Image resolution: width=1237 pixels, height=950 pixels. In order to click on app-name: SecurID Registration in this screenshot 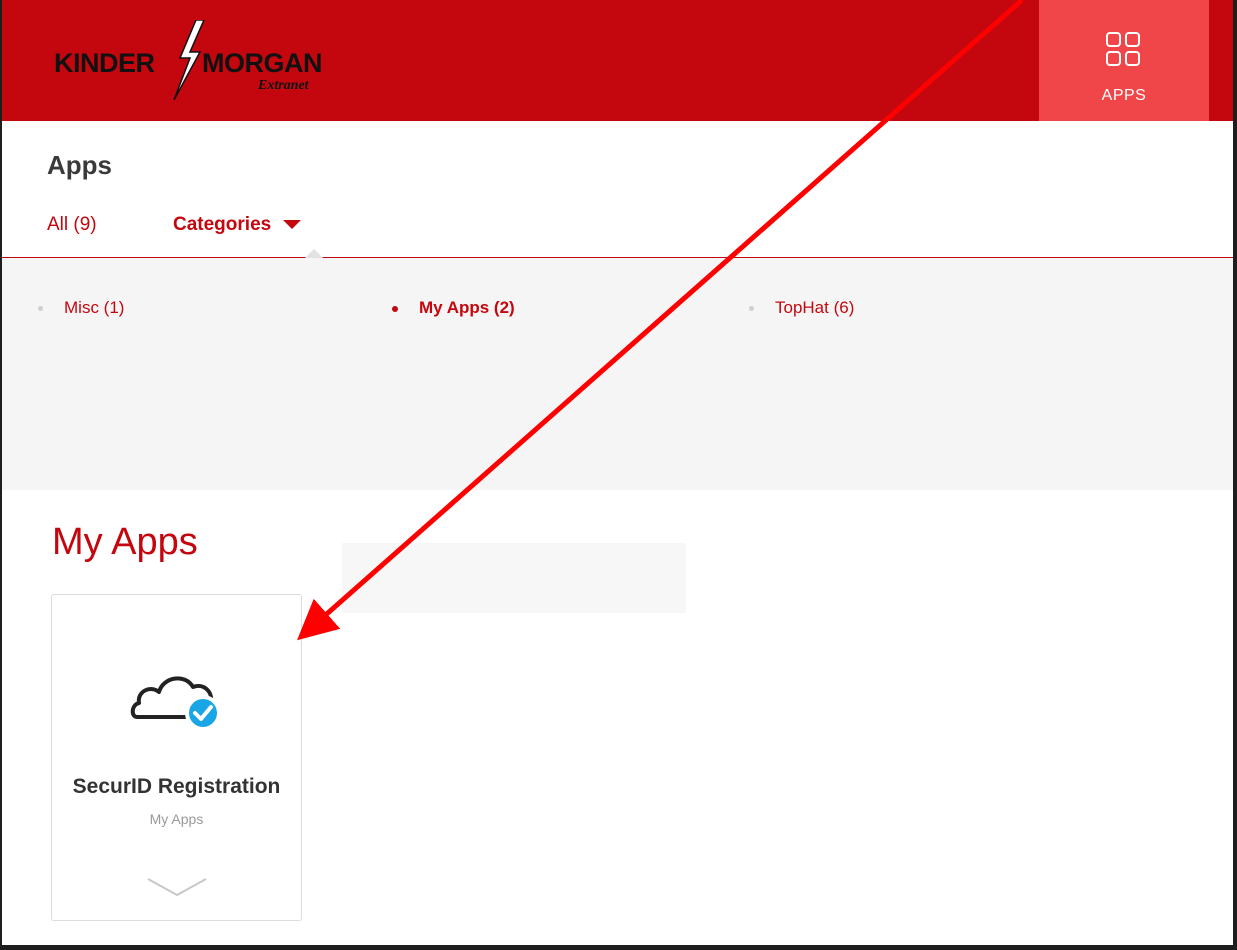, I will do `click(176, 786)`.